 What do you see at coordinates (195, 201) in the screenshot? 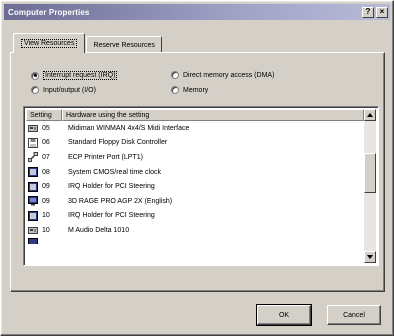
I see `list-item: 09 3D RAGE PRO AGP 2X (English)` at bounding box center [195, 201].